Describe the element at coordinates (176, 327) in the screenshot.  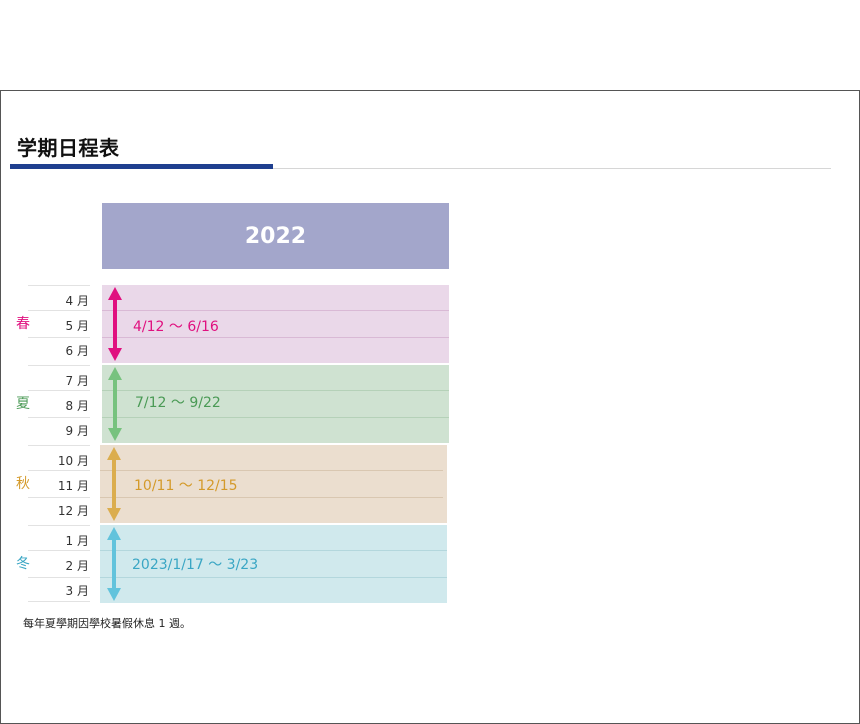
I see `date-range: 4/12 ～ 6/16` at that location.